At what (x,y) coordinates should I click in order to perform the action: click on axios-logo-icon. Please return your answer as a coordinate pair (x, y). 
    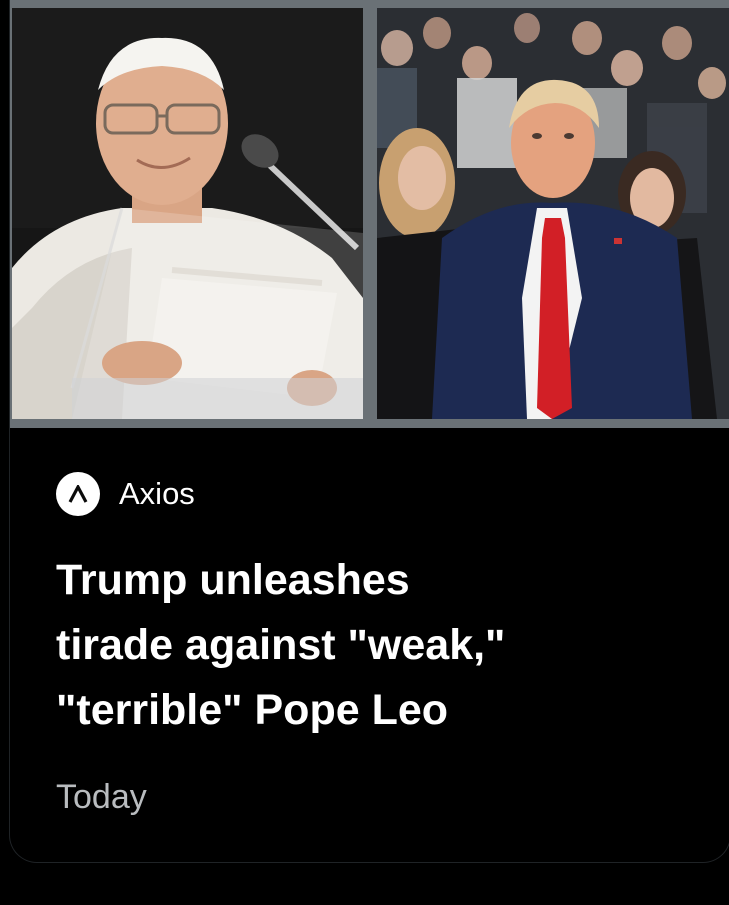
    Looking at the image, I should click on (78, 494).